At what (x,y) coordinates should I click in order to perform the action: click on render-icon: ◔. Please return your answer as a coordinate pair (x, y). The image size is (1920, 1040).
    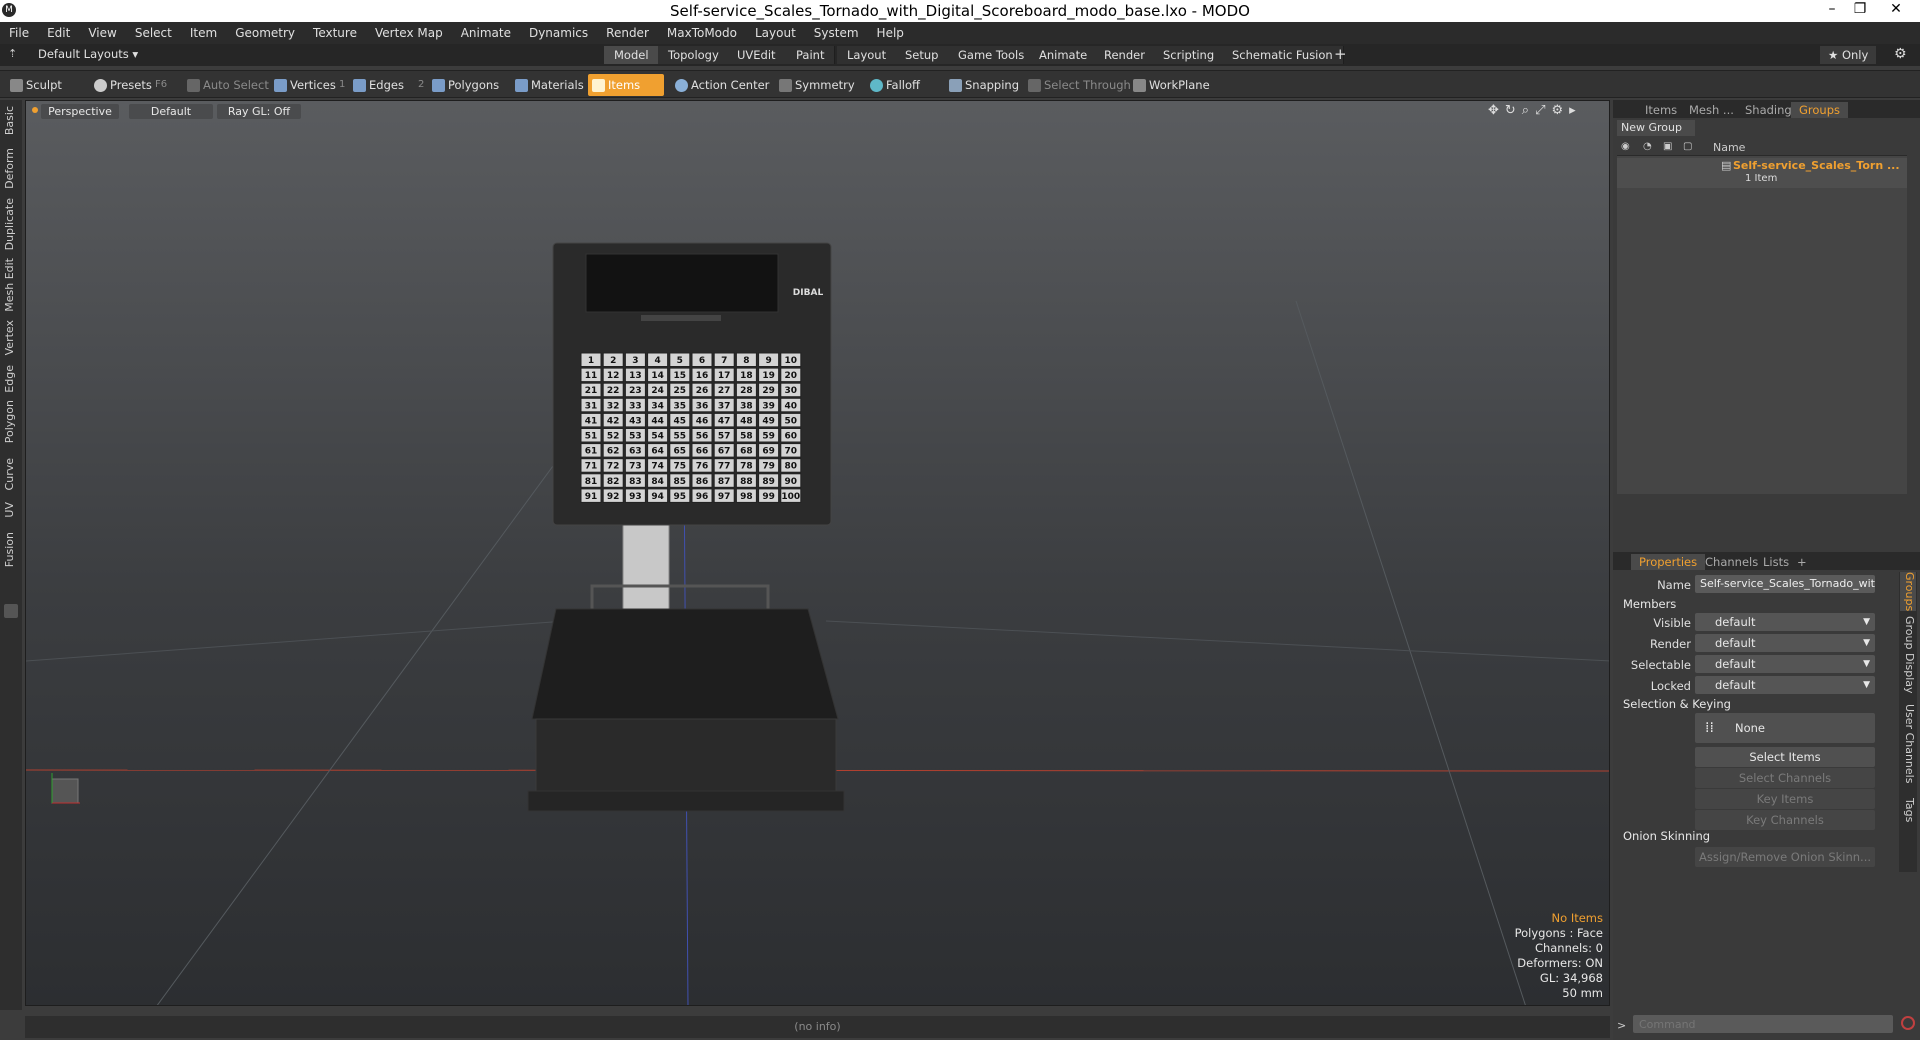
    Looking at the image, I should click on (1647, 146).